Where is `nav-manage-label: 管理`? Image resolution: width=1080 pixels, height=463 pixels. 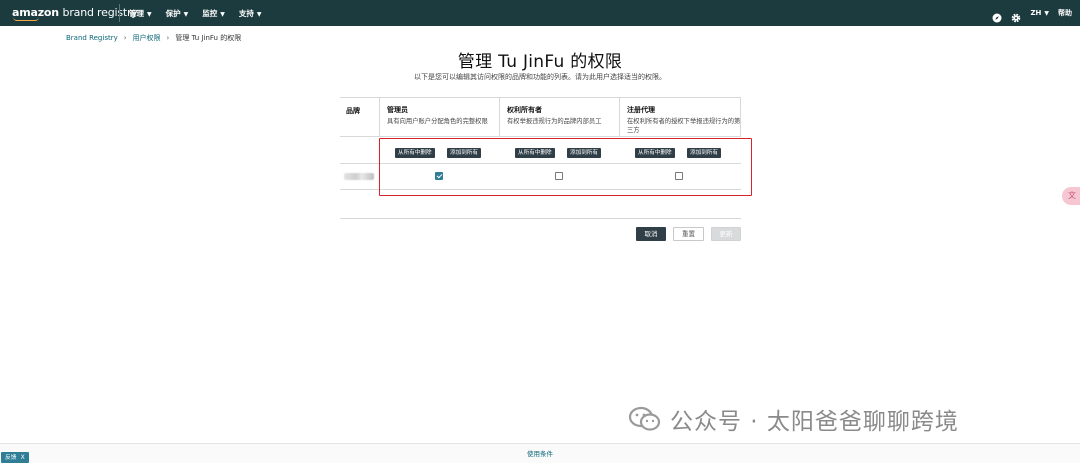 nav-manage-label: 管理 is located at coordinates (136, 13).